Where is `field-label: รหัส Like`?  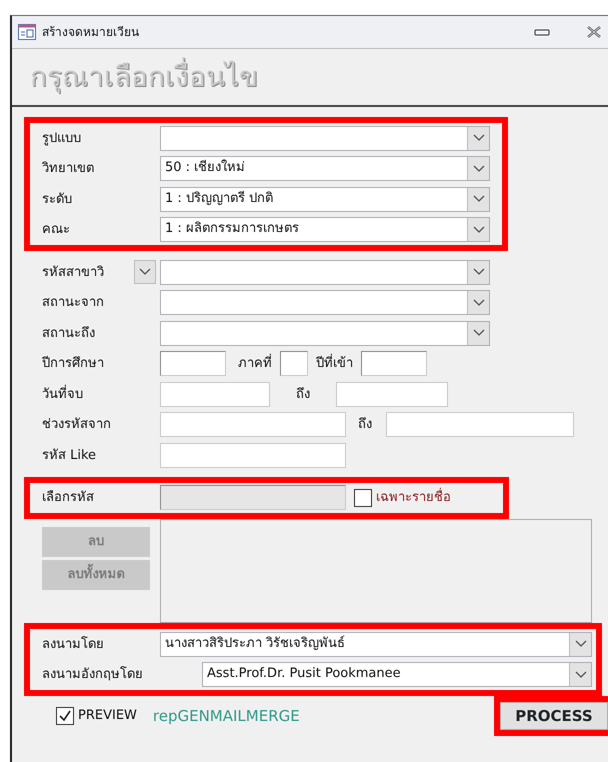 field-label: รหัส Like is located at coordinates (70, 455).